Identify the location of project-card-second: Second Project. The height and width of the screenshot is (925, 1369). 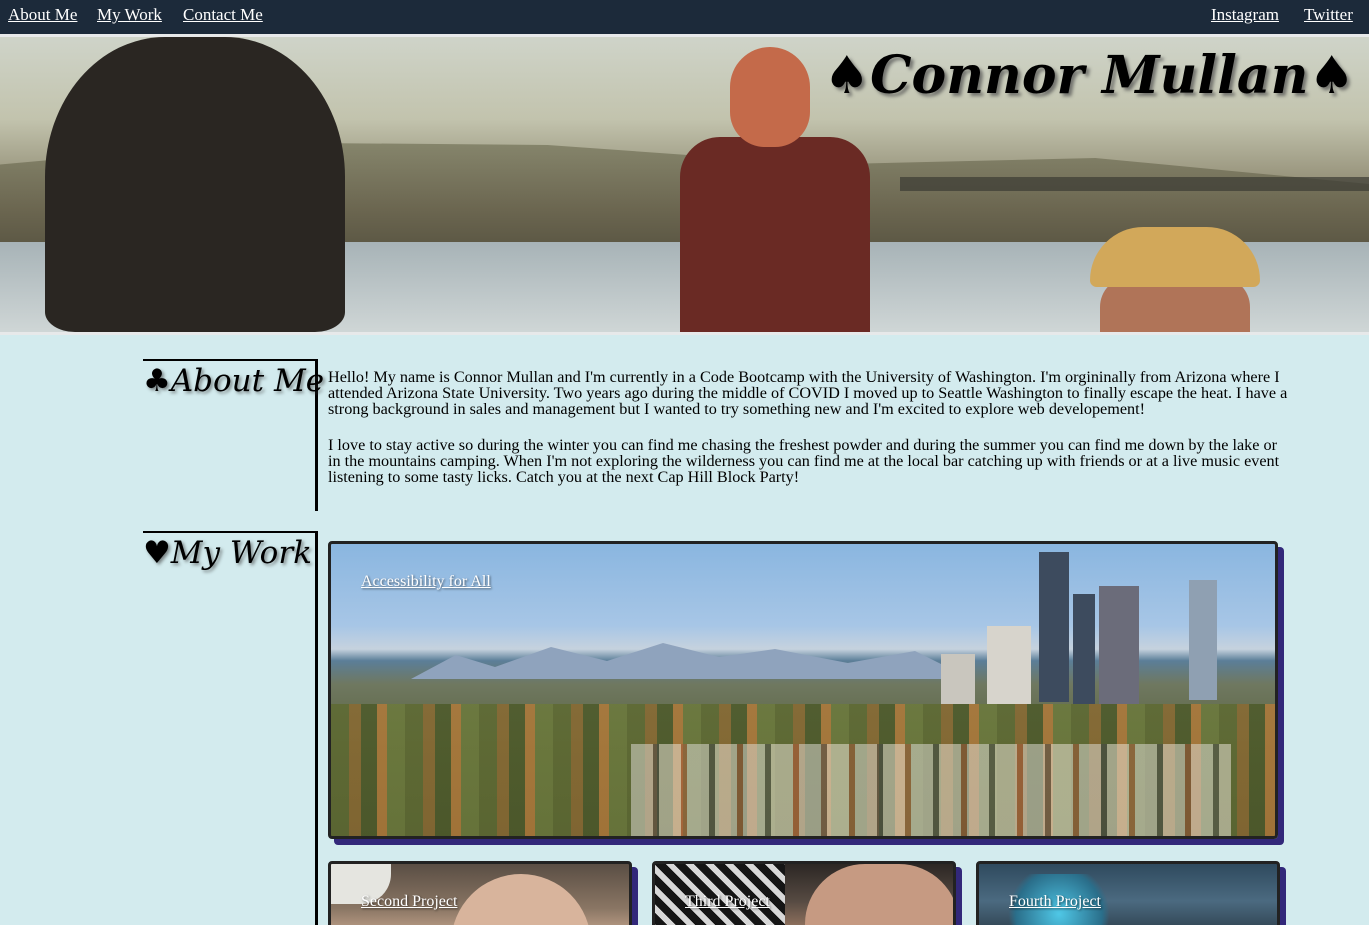
(480, 893).